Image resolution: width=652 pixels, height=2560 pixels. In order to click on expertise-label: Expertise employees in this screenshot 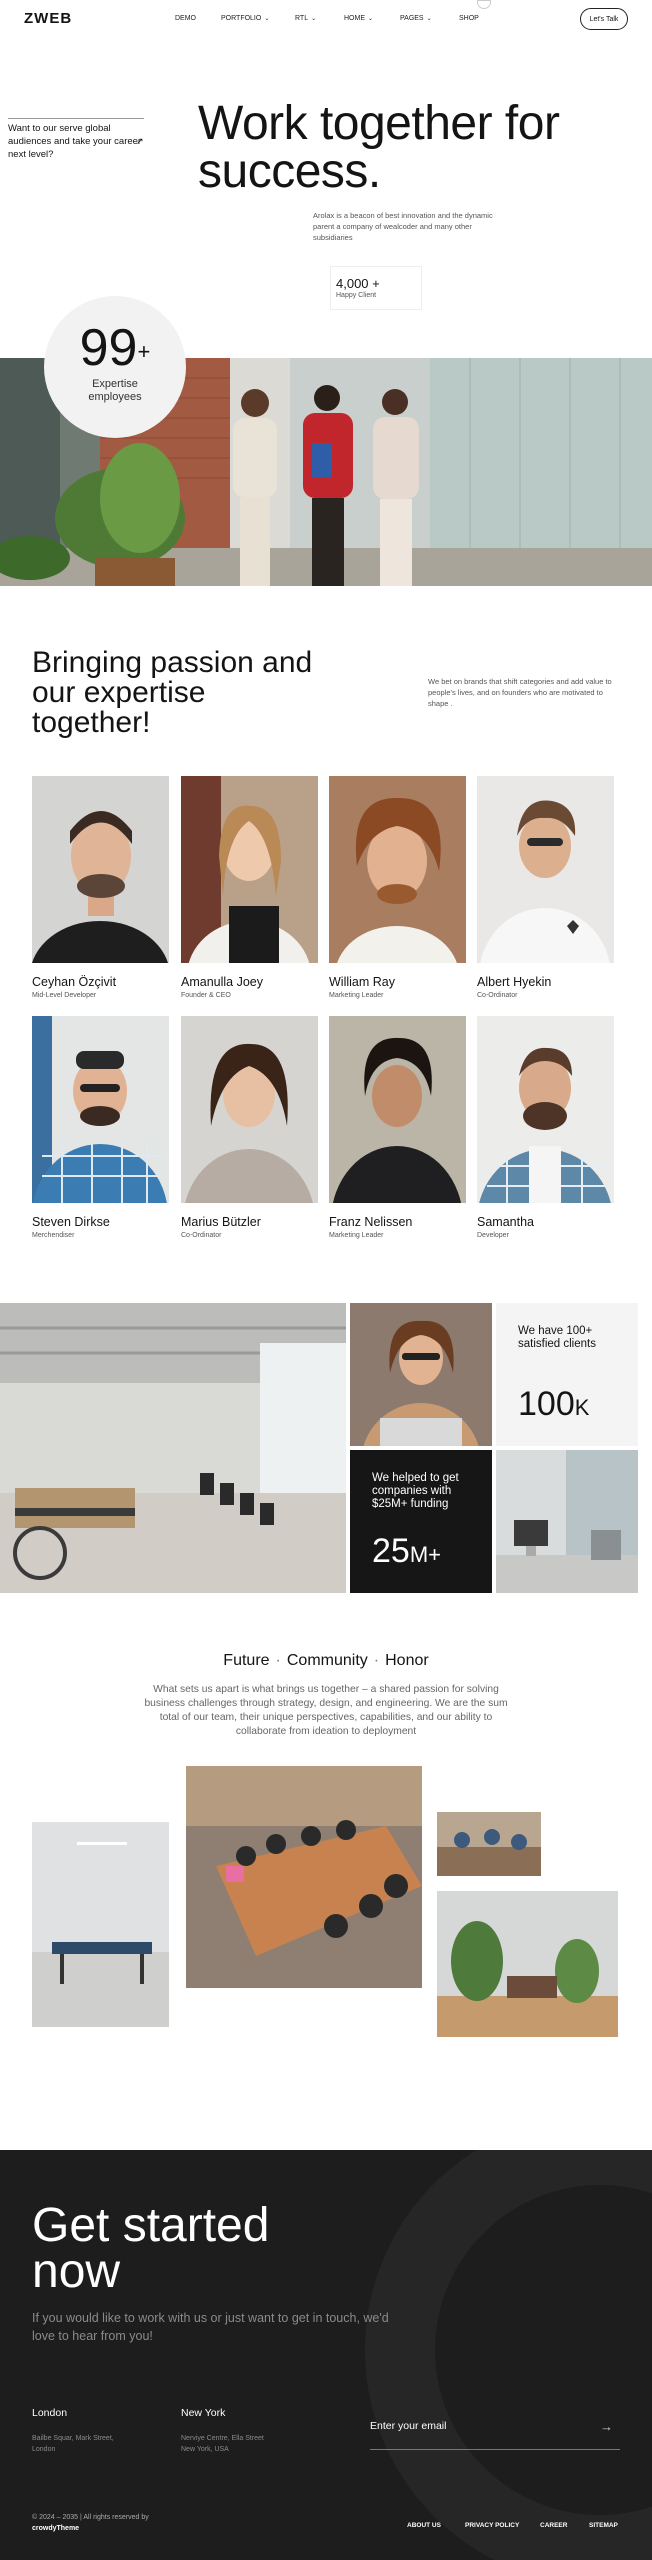, I will do `click(115, 390)`.